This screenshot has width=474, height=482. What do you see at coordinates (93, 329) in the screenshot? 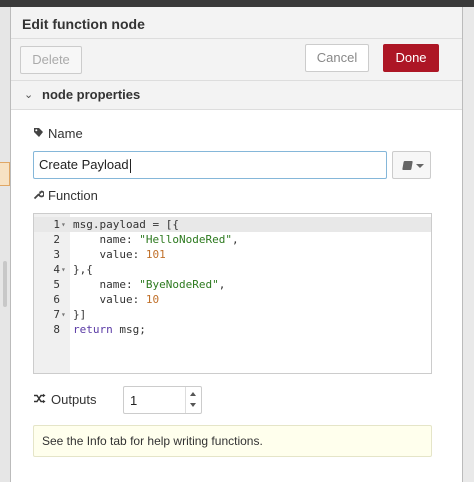
I see `code-token: return` at bounding box center [93, 329].